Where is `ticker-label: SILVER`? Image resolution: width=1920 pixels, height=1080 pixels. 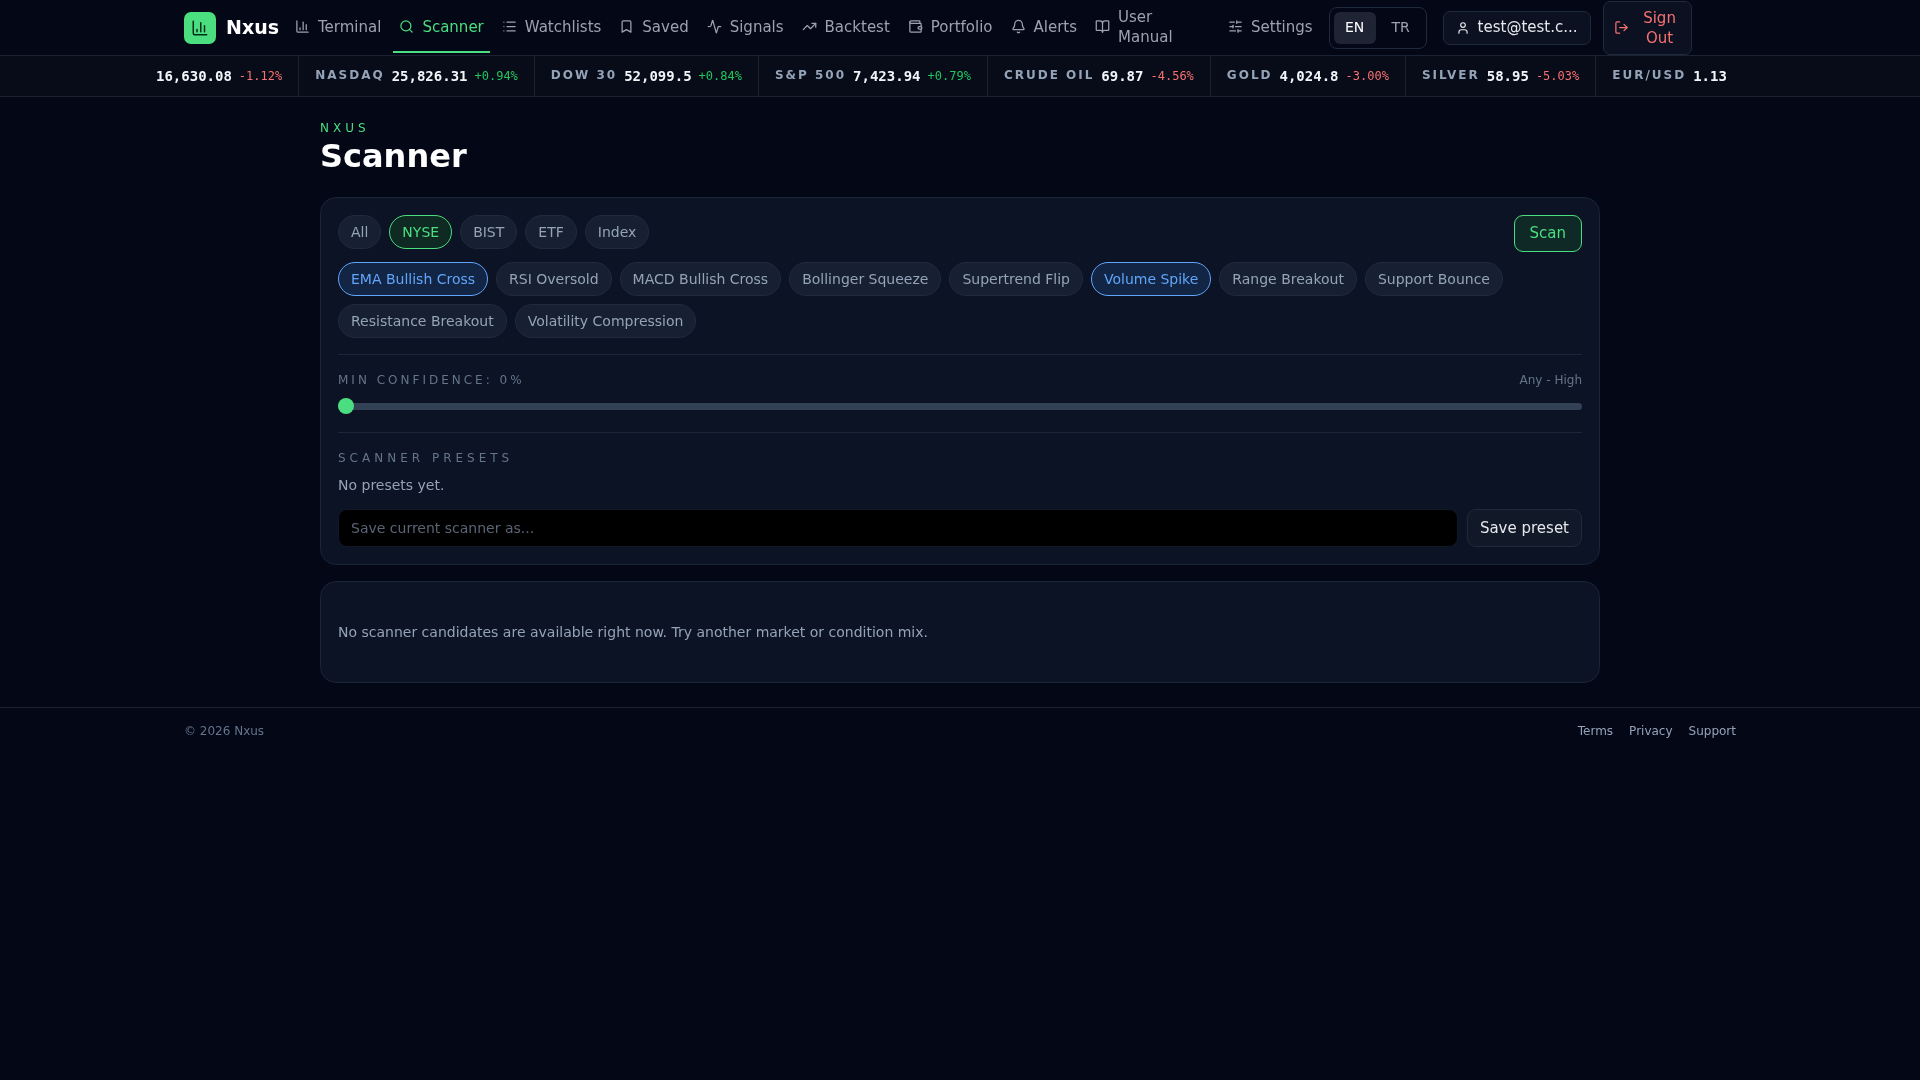
ticker-label: SILVER is located at coordinates (1450, 75).